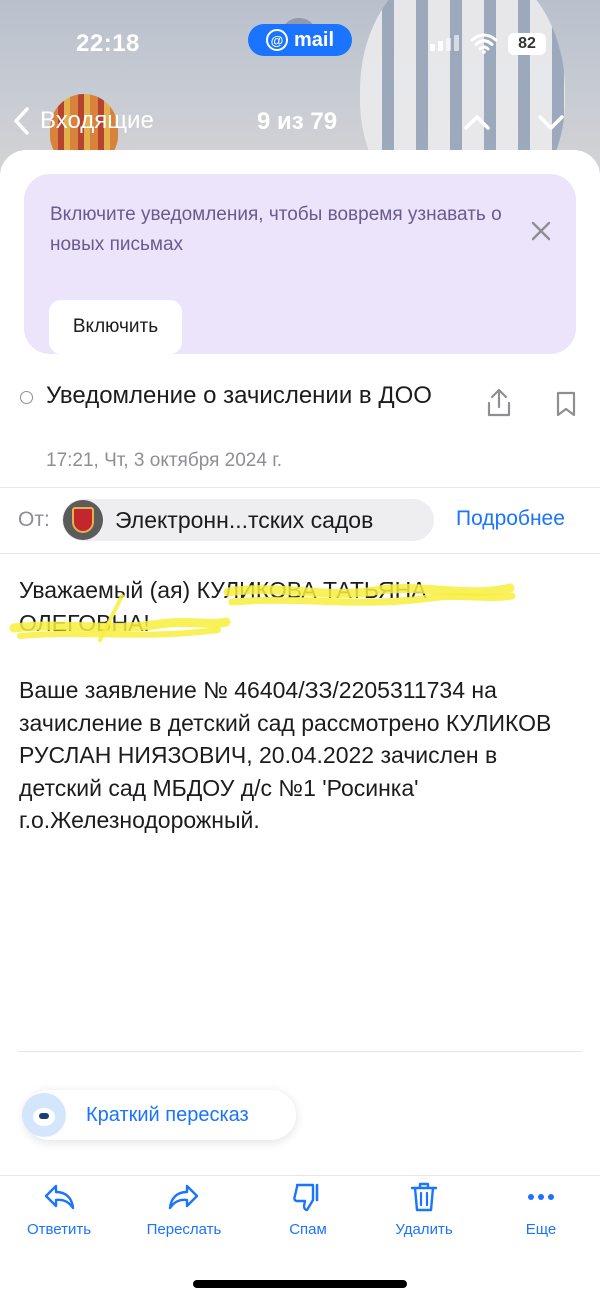 The image size is (600, 1300). I want to click on home-indicator, so click(300, 1284).